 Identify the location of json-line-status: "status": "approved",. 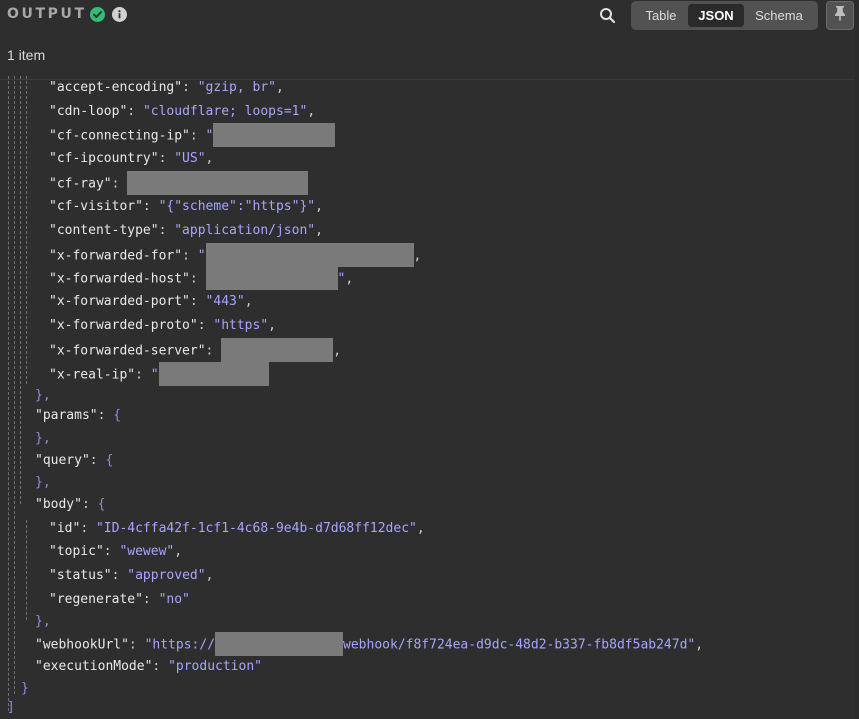
(131, 575).